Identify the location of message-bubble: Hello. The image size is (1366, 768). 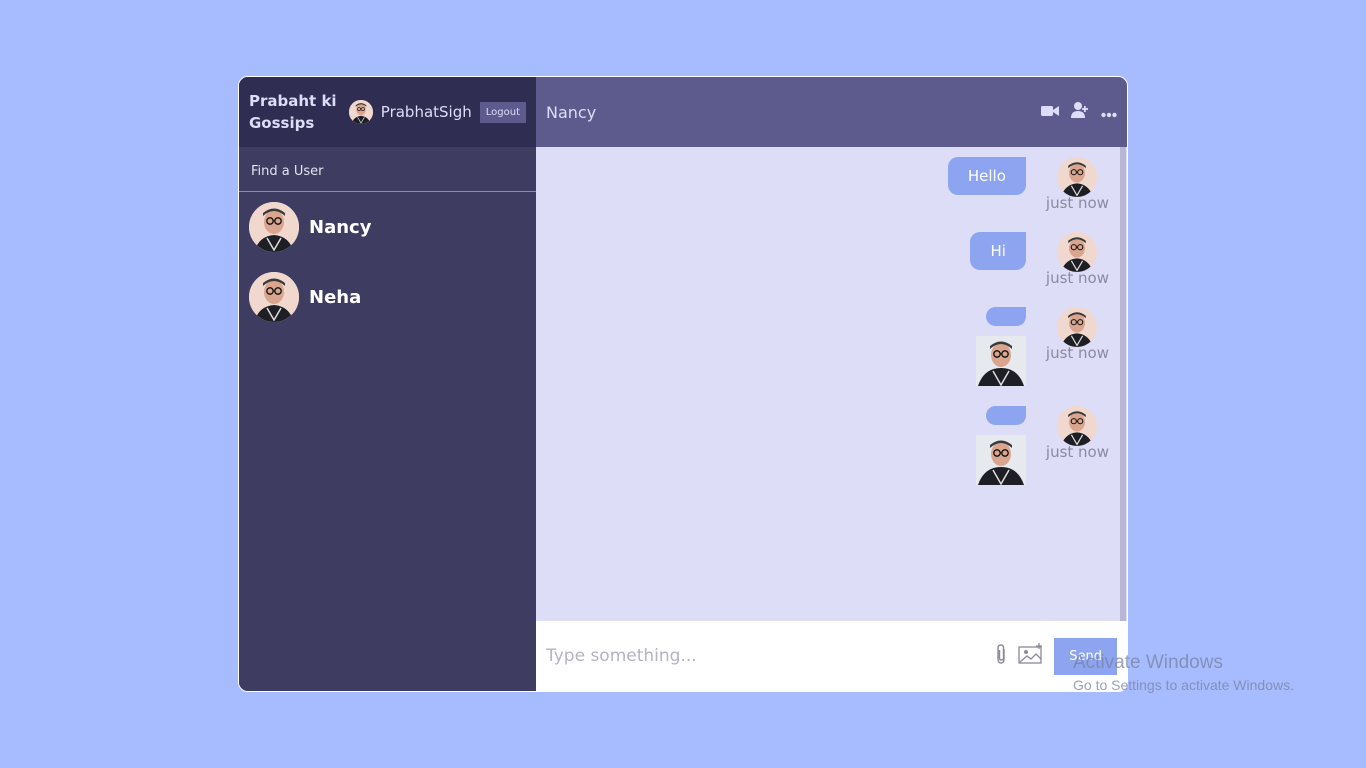
(986, 176).